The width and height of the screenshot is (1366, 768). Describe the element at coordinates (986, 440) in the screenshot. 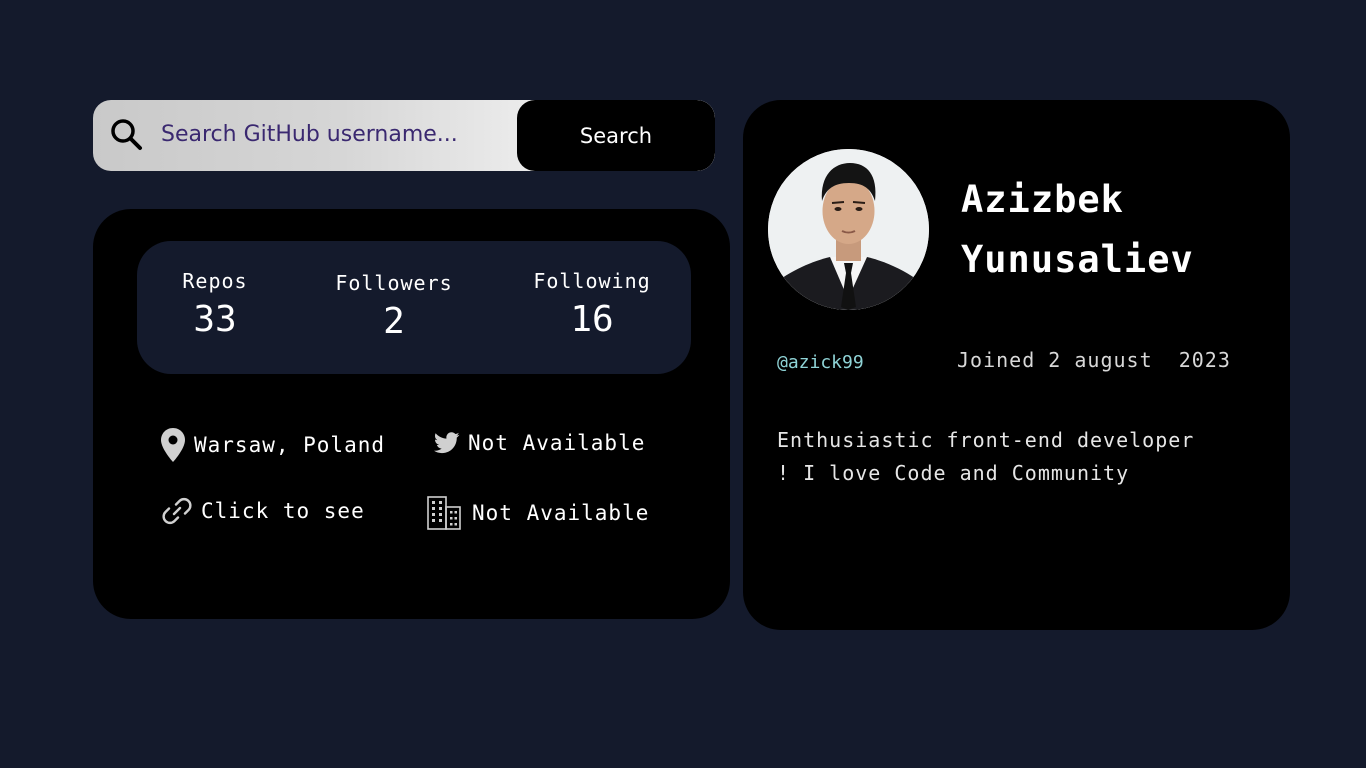

I see `bio-line: Enthusiastic front-end developer` at that location.